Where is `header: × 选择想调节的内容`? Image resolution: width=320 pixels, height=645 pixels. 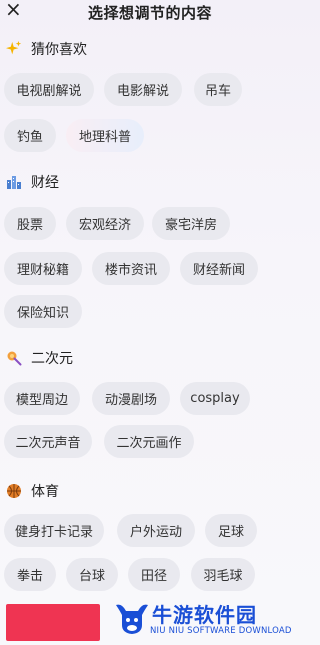 header: × 选择想调节的内容 is located at coordinates (150, 11).